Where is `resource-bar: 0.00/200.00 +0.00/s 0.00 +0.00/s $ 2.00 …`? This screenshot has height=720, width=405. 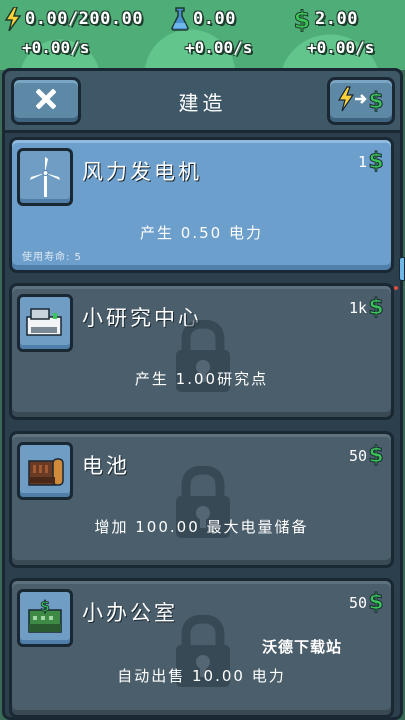 resource-bar: 0.00/200.00 +0.00/s 0.00 +0.00/s $ 2.00 … is located at coordinates (202, 35).